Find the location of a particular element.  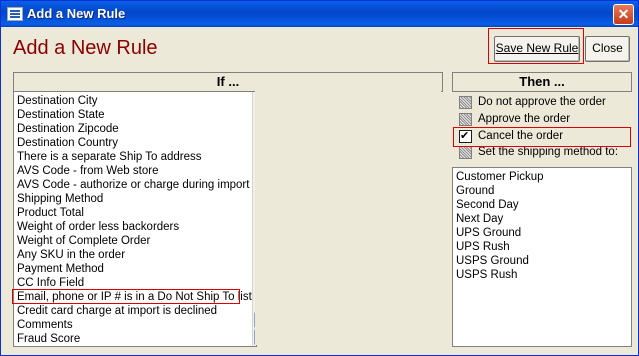

window-title: Add a New Rule is located at coordinates (76, 13).